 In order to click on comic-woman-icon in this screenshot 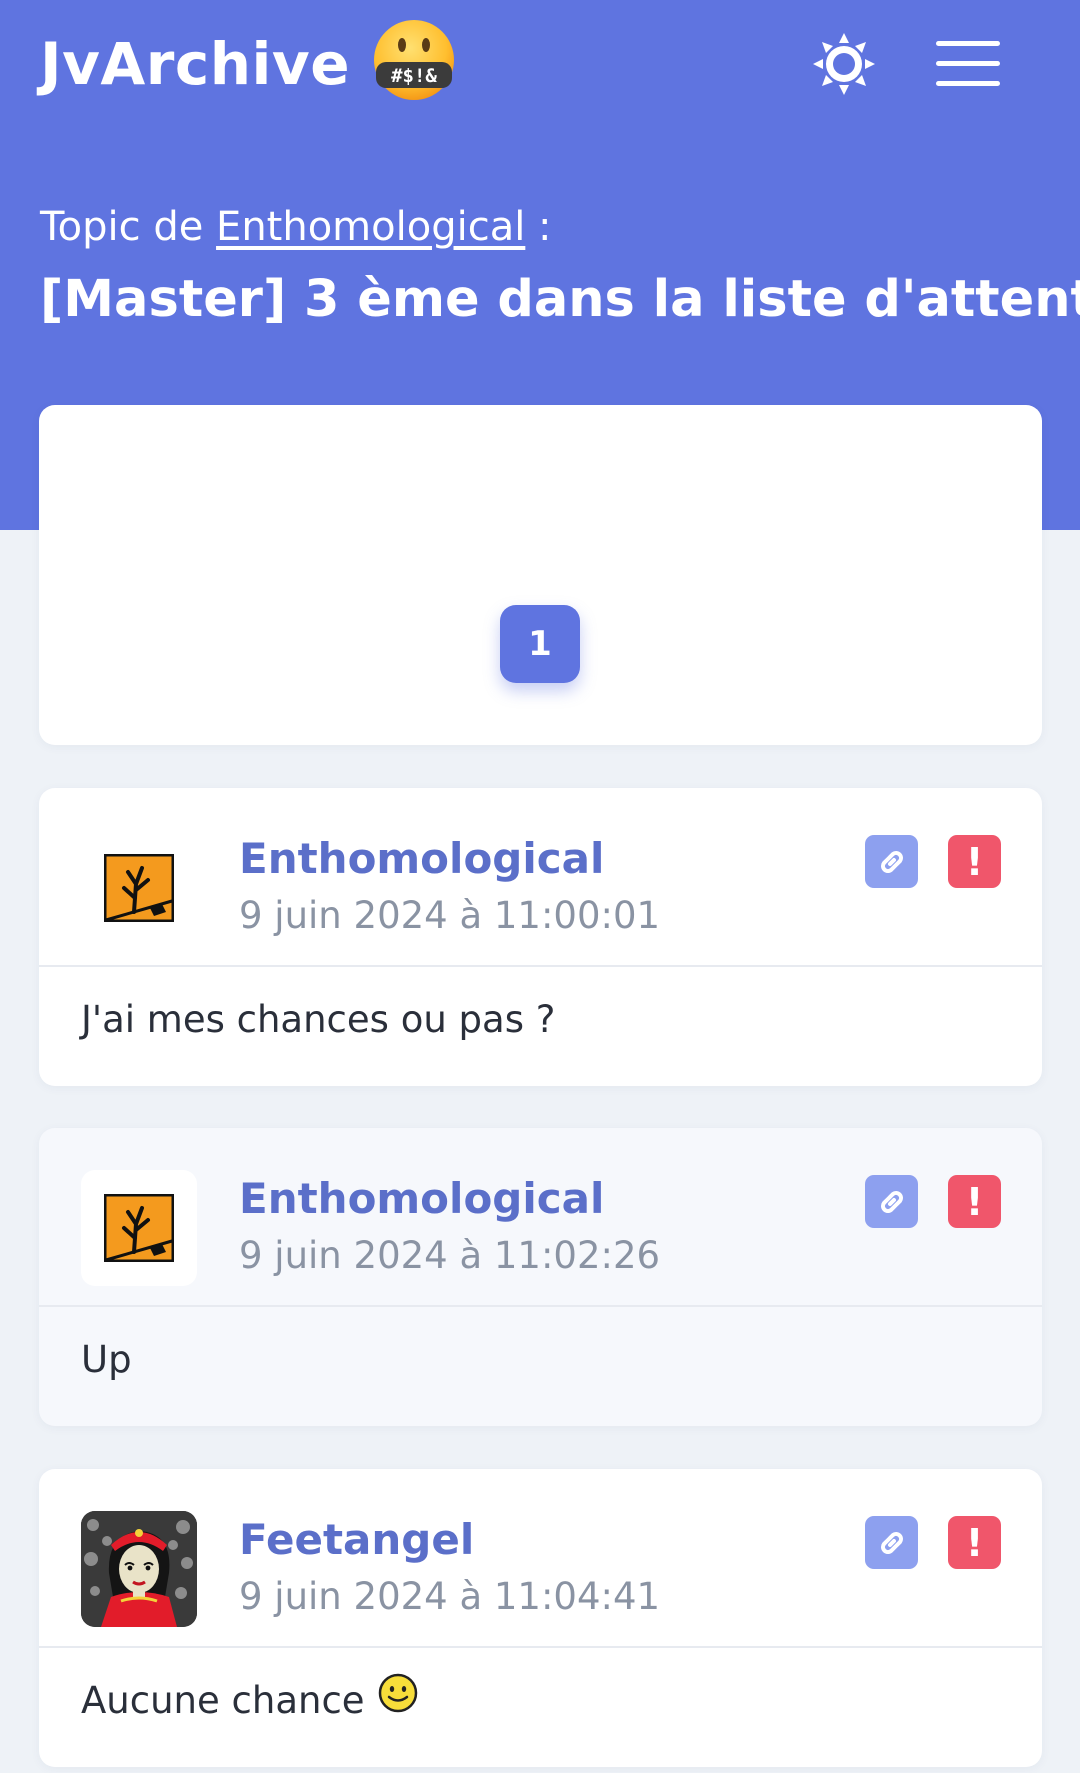, I will do `click(139, 1569)`.